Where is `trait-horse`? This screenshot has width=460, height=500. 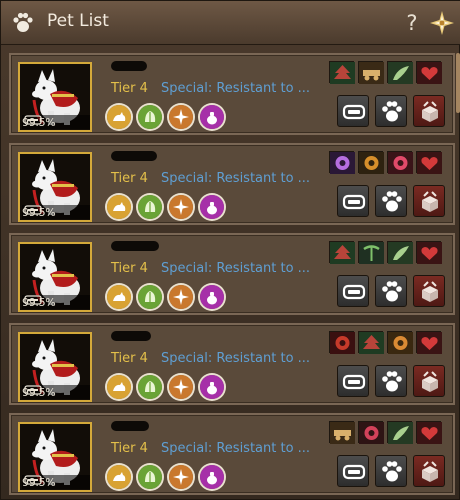 trait-horse is located at coordinates (371, 162).